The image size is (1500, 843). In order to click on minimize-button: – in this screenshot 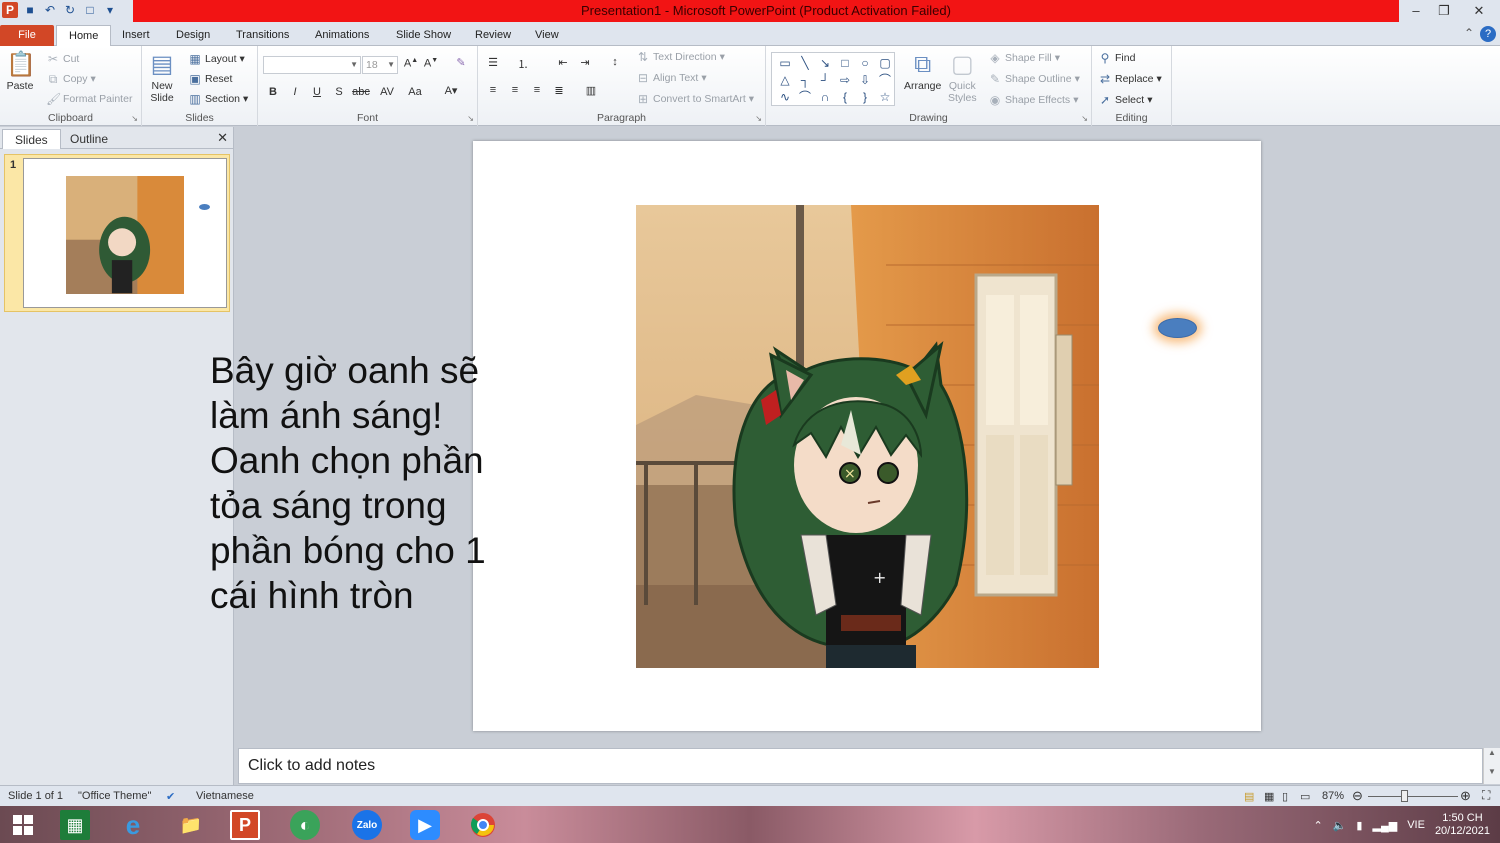, I will do `click(1416, 11)`.